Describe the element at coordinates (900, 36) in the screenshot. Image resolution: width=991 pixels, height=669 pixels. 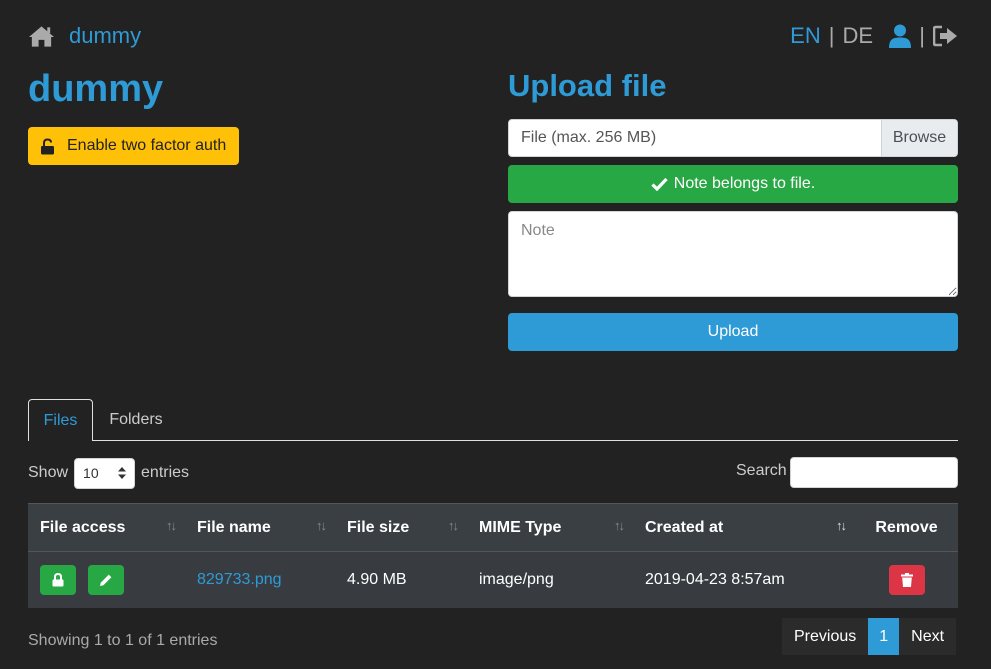
I see `user-icon` at that location.